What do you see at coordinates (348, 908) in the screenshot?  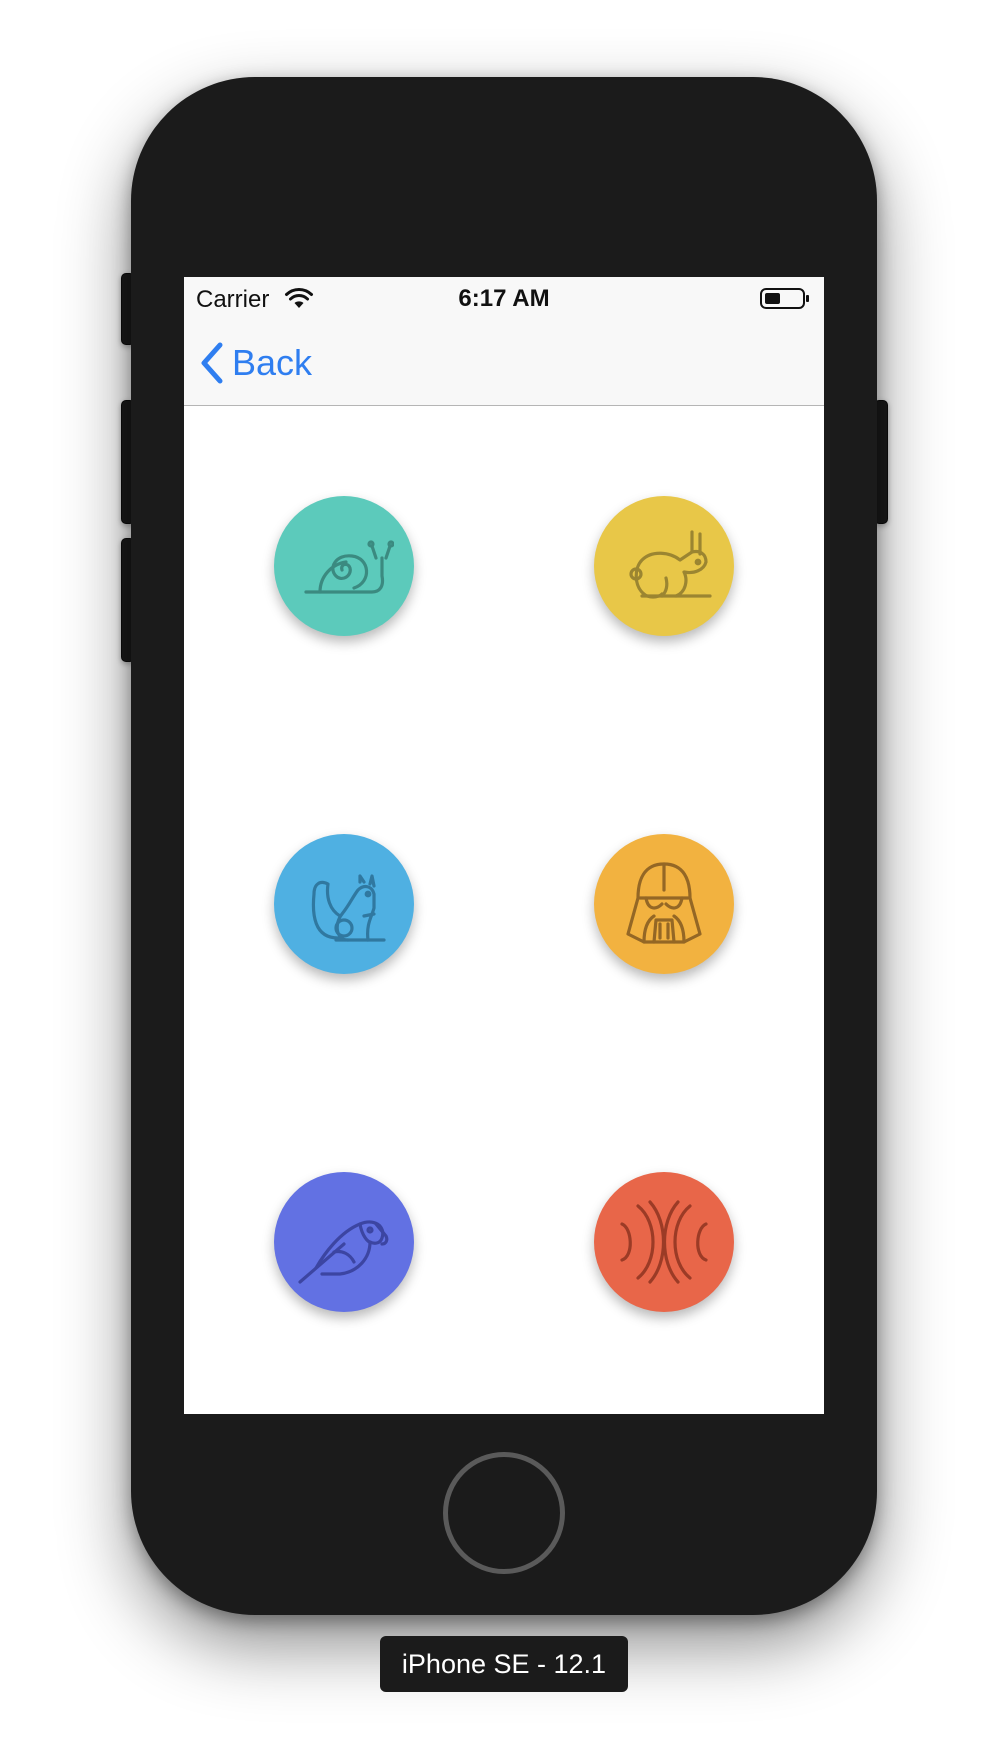 I see `squirrel-icon` at bounding box center [348, 908].